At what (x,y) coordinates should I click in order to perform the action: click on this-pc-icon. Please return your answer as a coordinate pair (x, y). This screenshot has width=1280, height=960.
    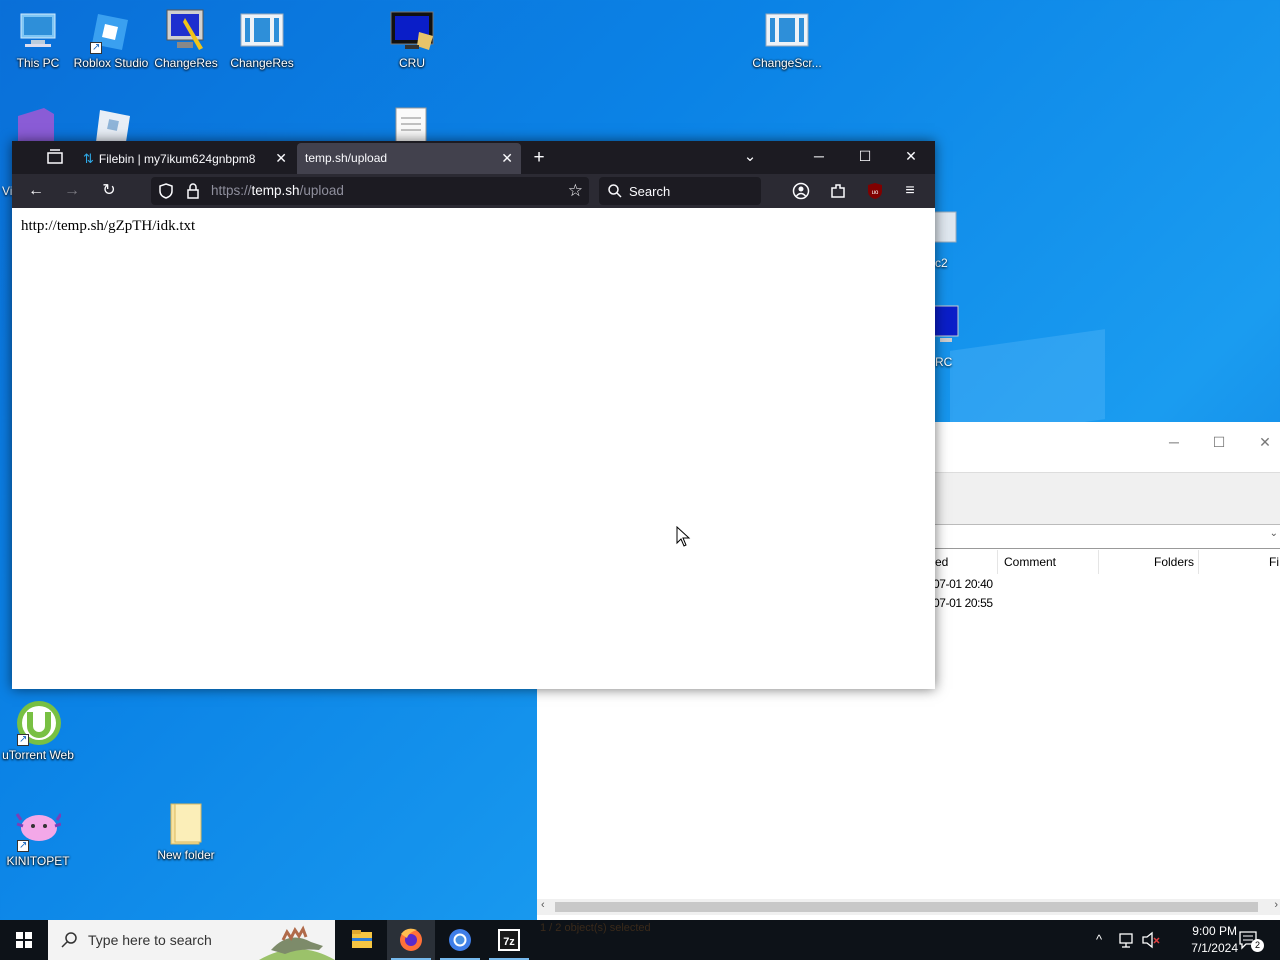
    Looking at the image, I should click on (38, 31).